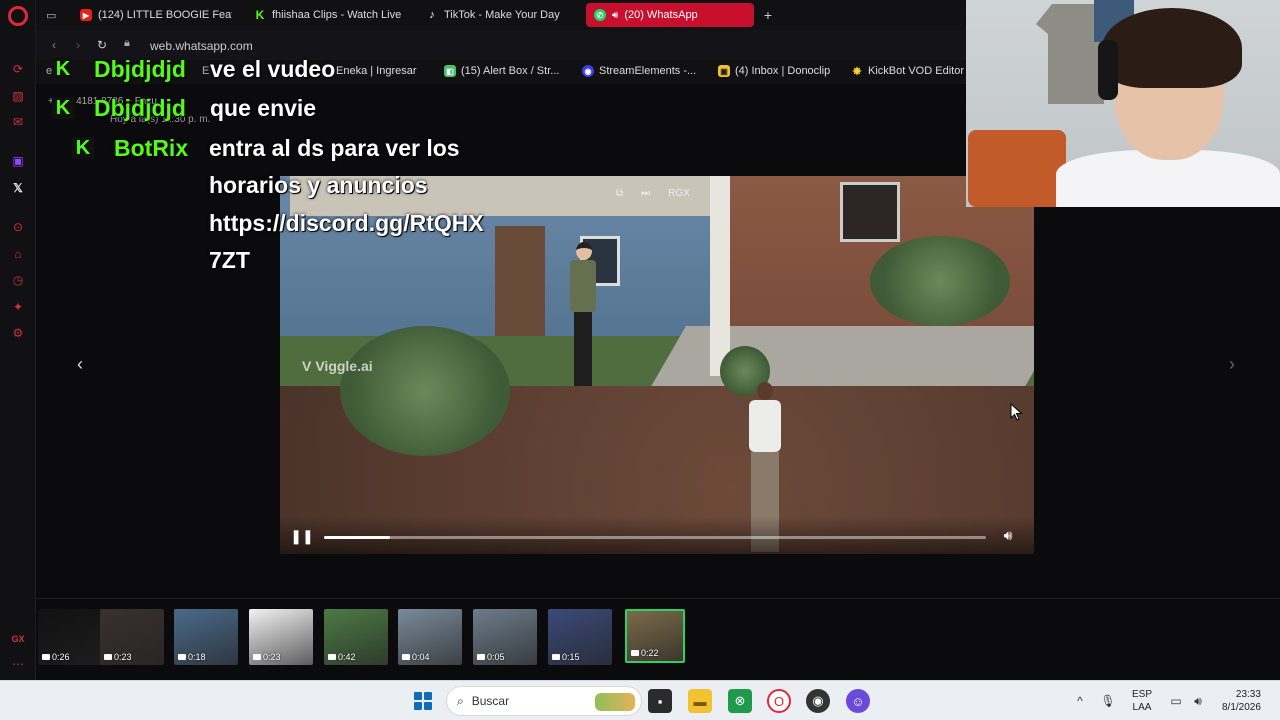 The width and height of the screenshot is (1280, 720). What do you see at coordinates (1017, 168) in the screenshot?
I see `webcam-chair` at bounding box center [1017, 168].